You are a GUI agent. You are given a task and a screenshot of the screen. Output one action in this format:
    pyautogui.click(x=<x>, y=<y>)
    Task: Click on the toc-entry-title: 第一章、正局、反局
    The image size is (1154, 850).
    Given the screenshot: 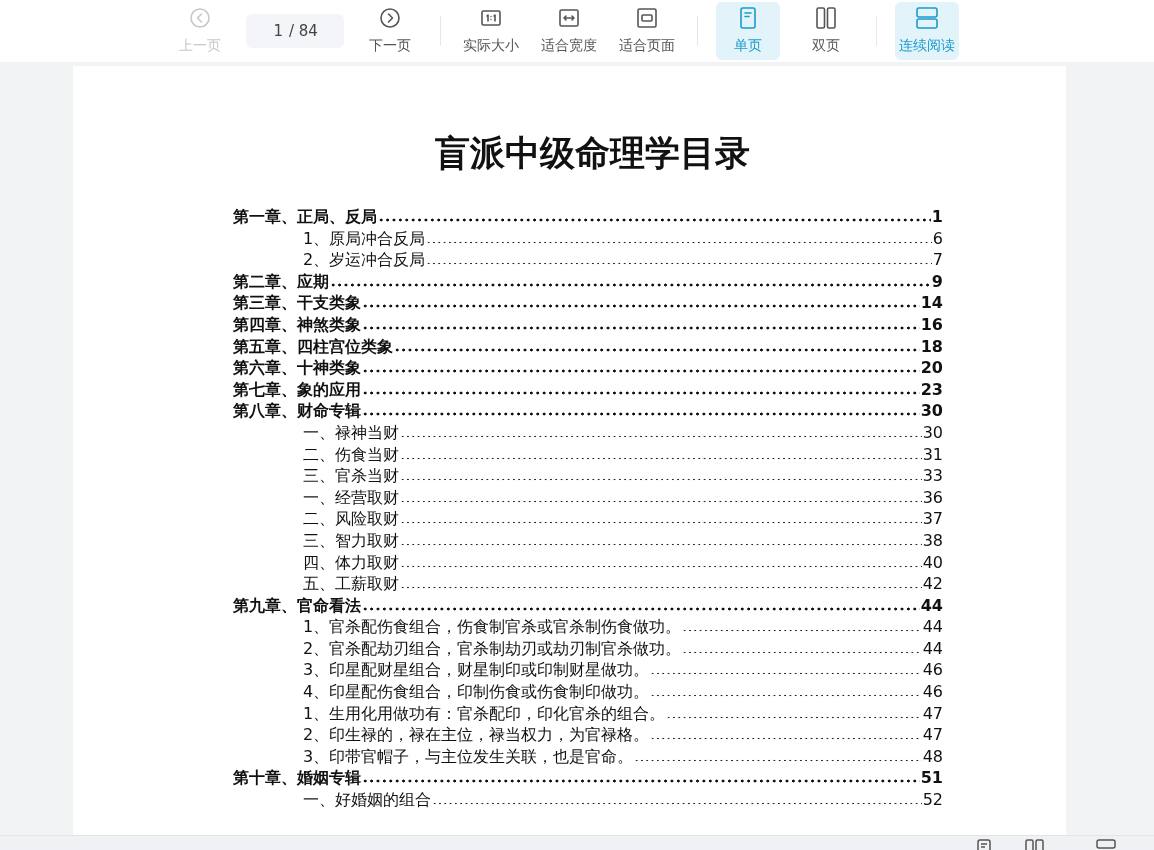 What is the action you would take?
    pyautogui.click(x=305, y=217)
    